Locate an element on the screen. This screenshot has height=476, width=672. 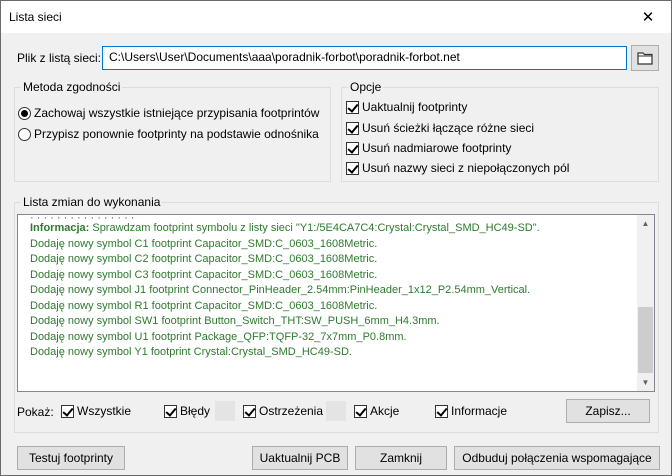
option-remove-extra-footprints: Usuń nadmiarowe footprinty is located at coordinates (428, 148).